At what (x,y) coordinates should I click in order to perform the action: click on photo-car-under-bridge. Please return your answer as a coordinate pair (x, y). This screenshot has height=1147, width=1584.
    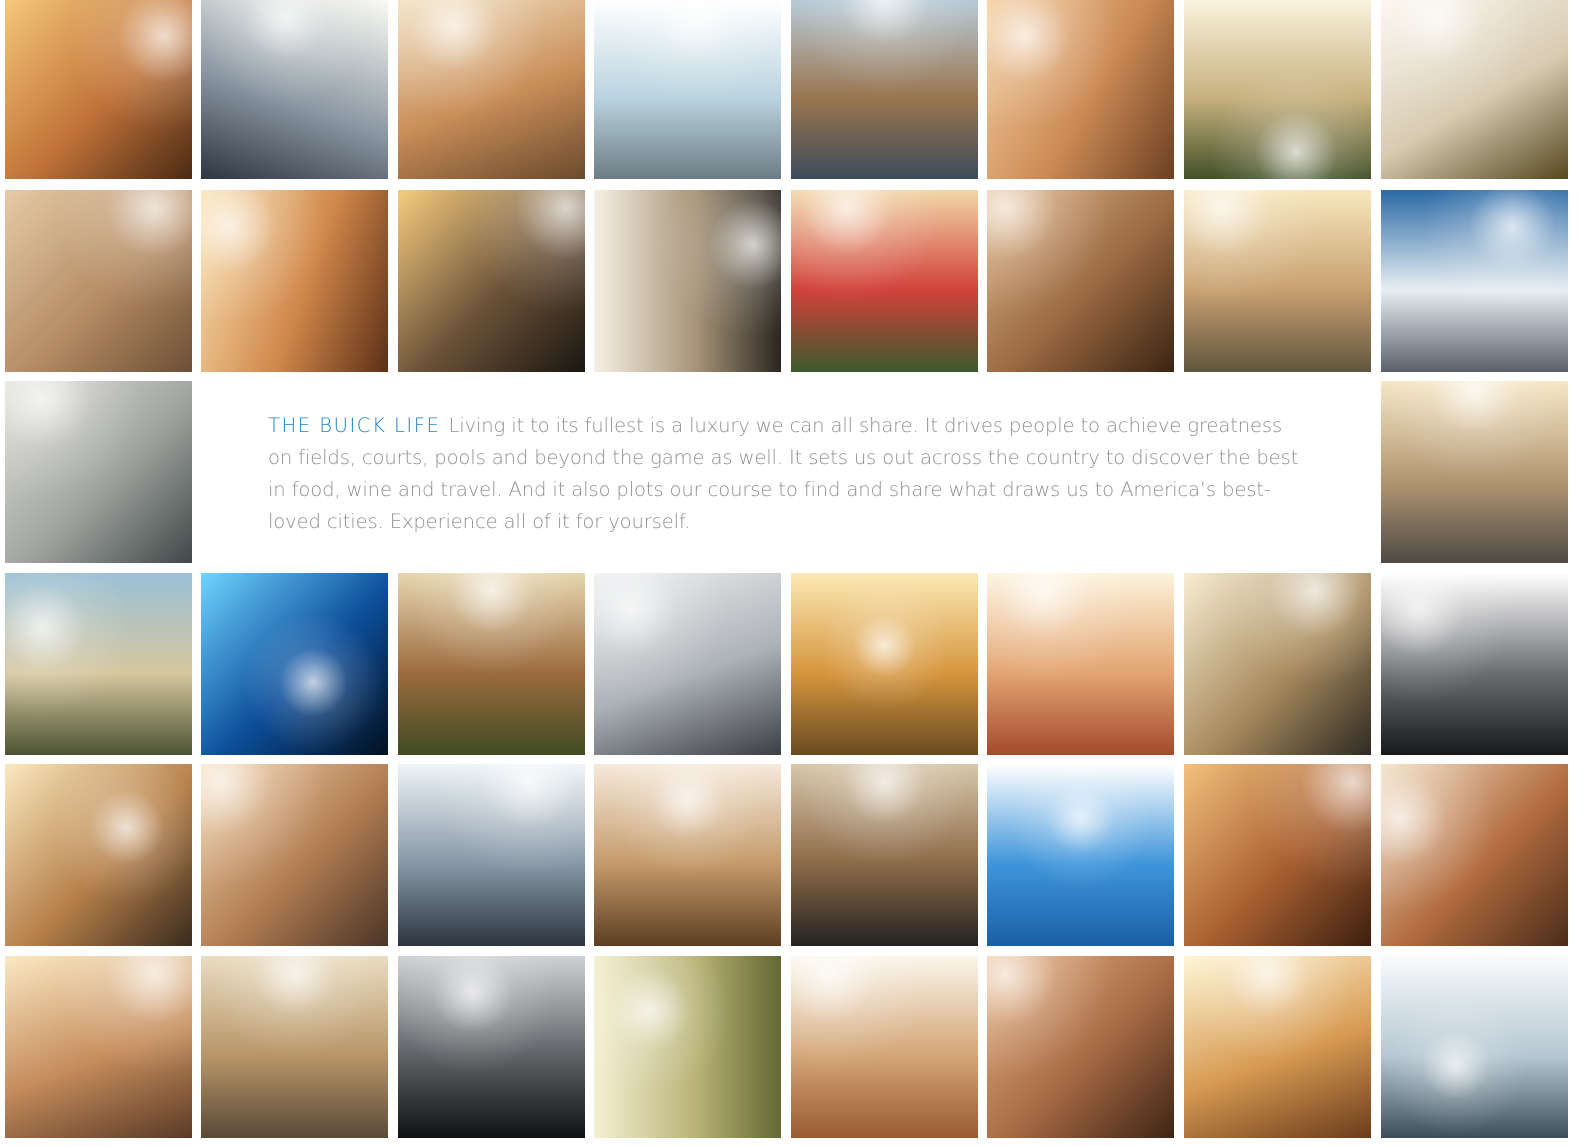
    Looking at the image, I should click on (98, 855).